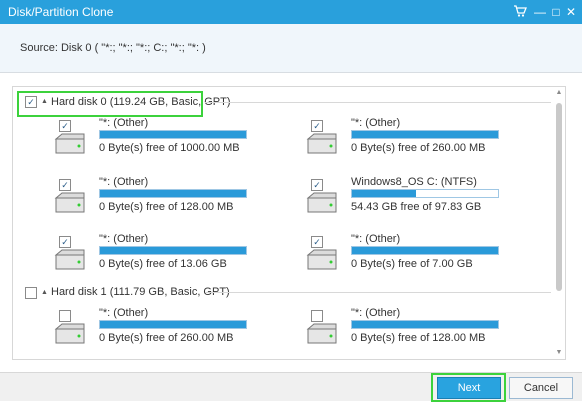 The width and height of the screenshot is (582, 402). Describe the element at coordinates (416, 207) in the screenshot. I see `partition-free-space: 54.43 GB free of 97.83 GB` at that location.